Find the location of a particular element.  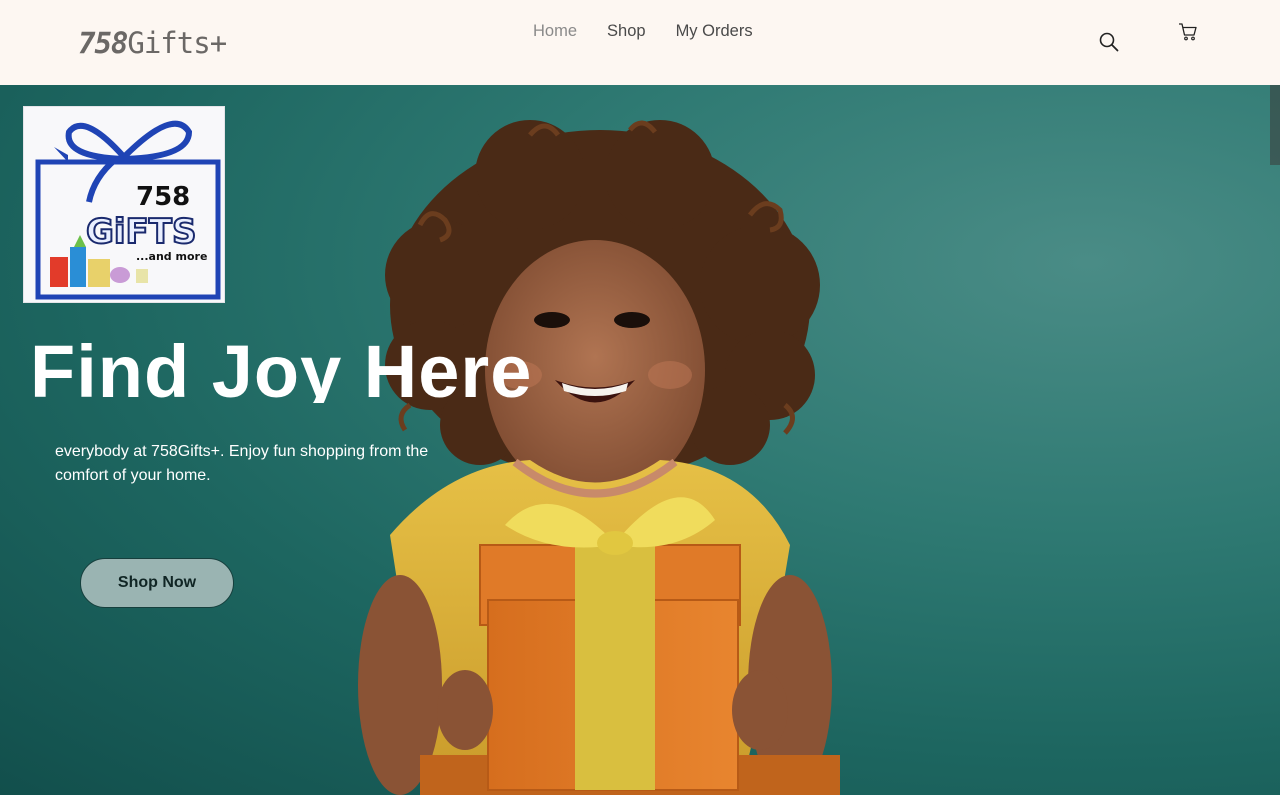

logo-and-more-text: ...and more is located at coordinates (171, 256).